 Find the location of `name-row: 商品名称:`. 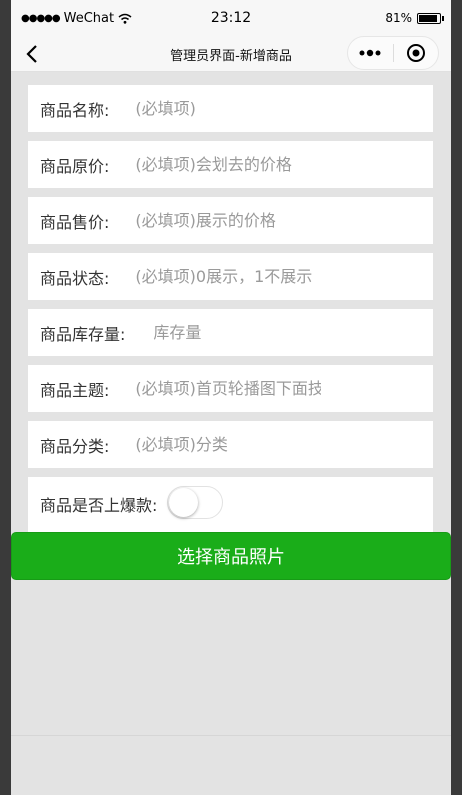

name-row: 商品名称: is located at coordinates (230, 108).